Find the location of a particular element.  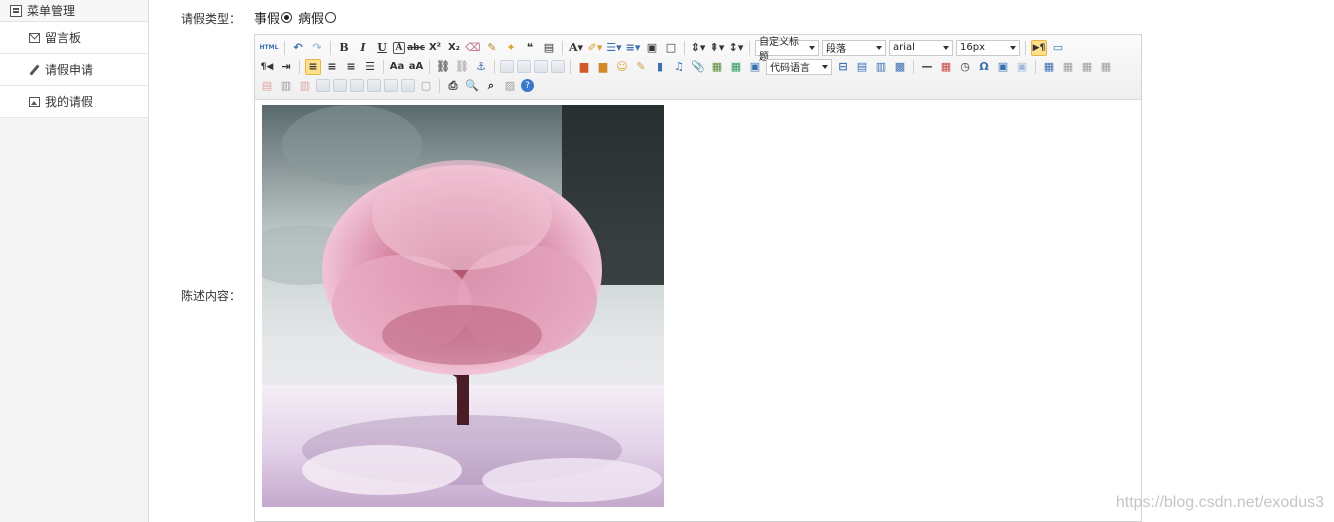

split-rows-icon is located at coordinates (391, 85).